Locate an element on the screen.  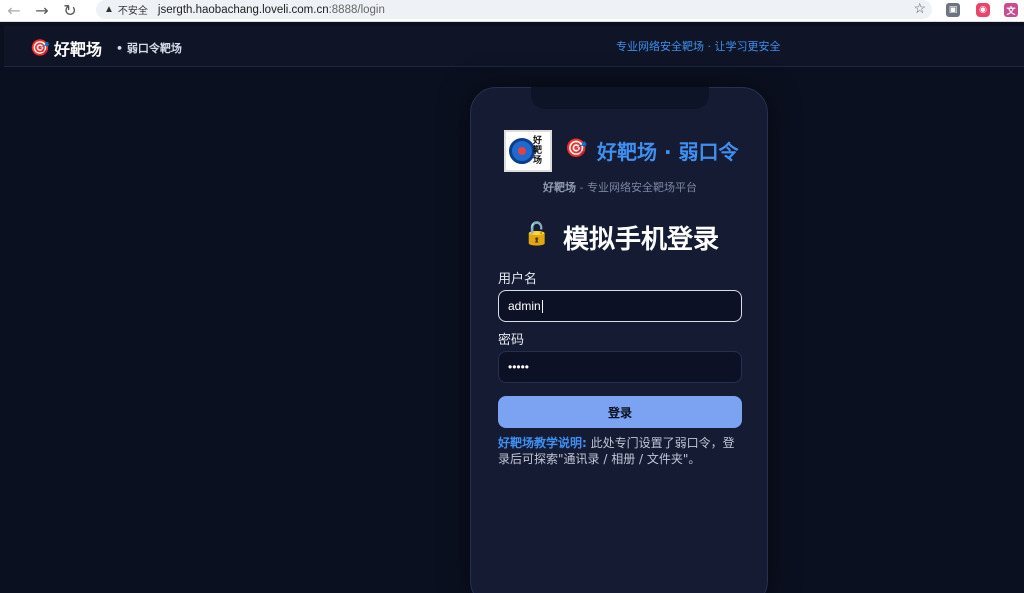
login-heading: 模拟手机登录 is located at coordinates (641, 240).